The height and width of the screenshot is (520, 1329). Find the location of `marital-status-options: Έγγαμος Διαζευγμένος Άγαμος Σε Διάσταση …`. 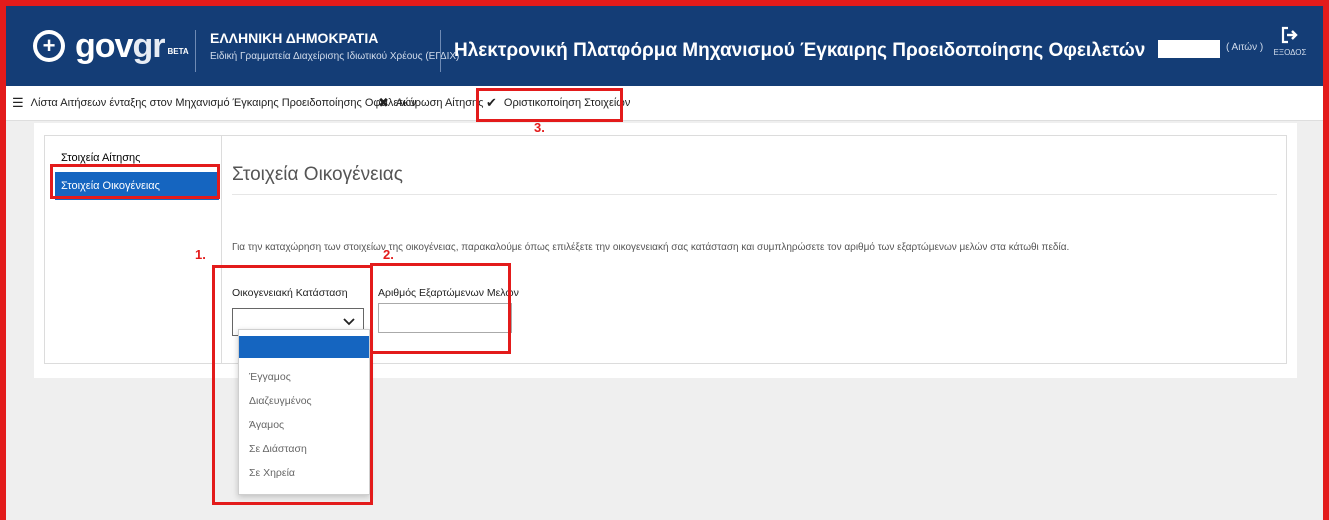

marital-status-options: Έγγαμος Διαζευγμένος Άγαμος Σε Διάσταση … is located at coordinates (304, 412).